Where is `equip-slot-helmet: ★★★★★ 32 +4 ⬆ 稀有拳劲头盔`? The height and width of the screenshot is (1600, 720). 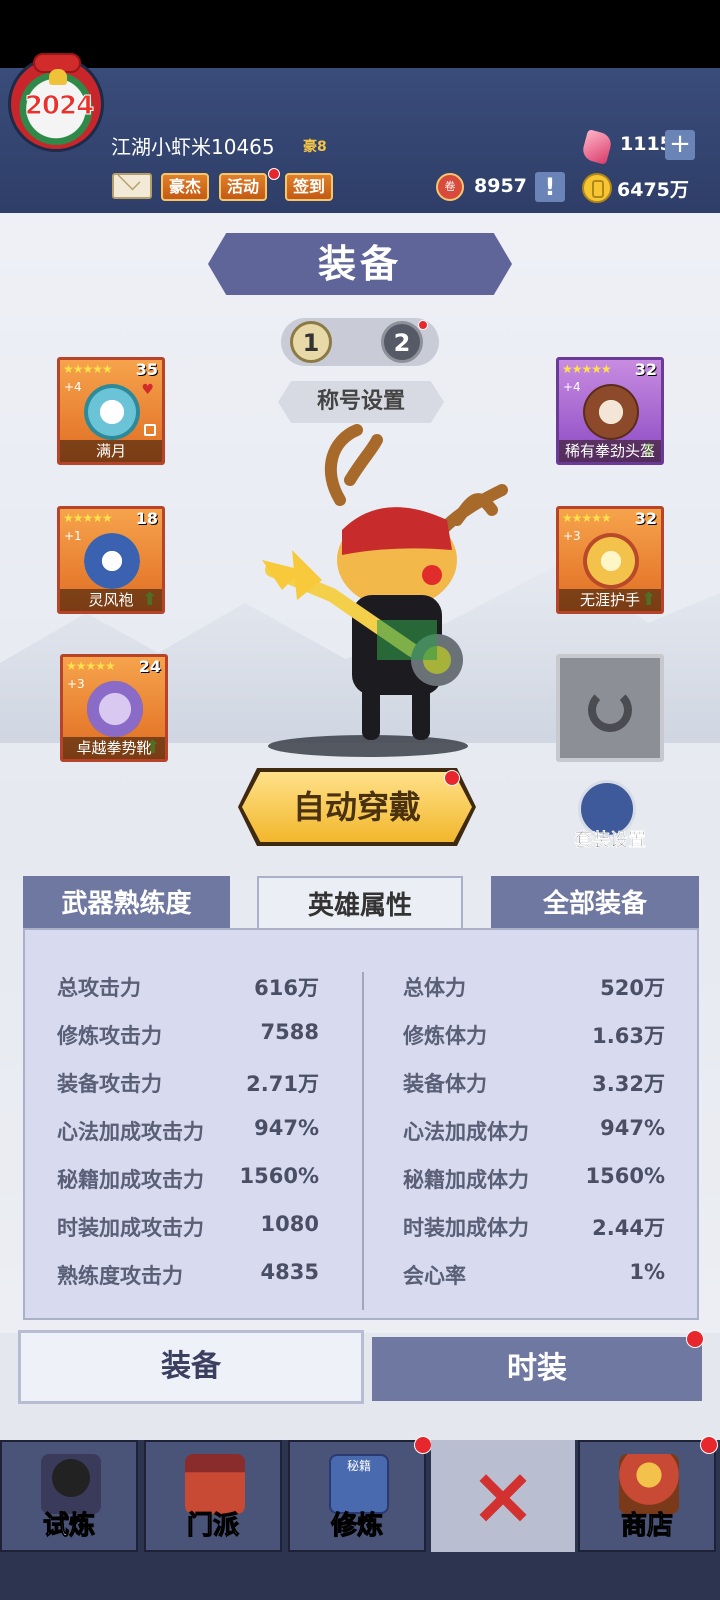
equip-slot-helmet: ★★★★★ 32 +4 ⬆ 稀有拳劲头盔 is located at coordinates (610, 411).